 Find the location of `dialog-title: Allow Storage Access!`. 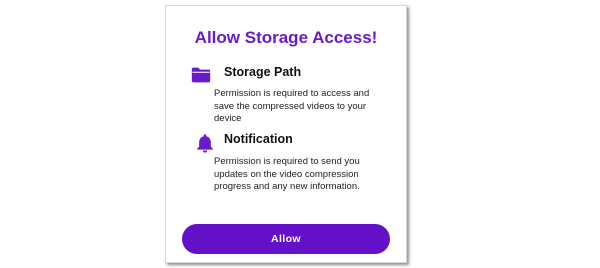

dialog-title: Allow Storage Access! is located at coordinates (286, 37).